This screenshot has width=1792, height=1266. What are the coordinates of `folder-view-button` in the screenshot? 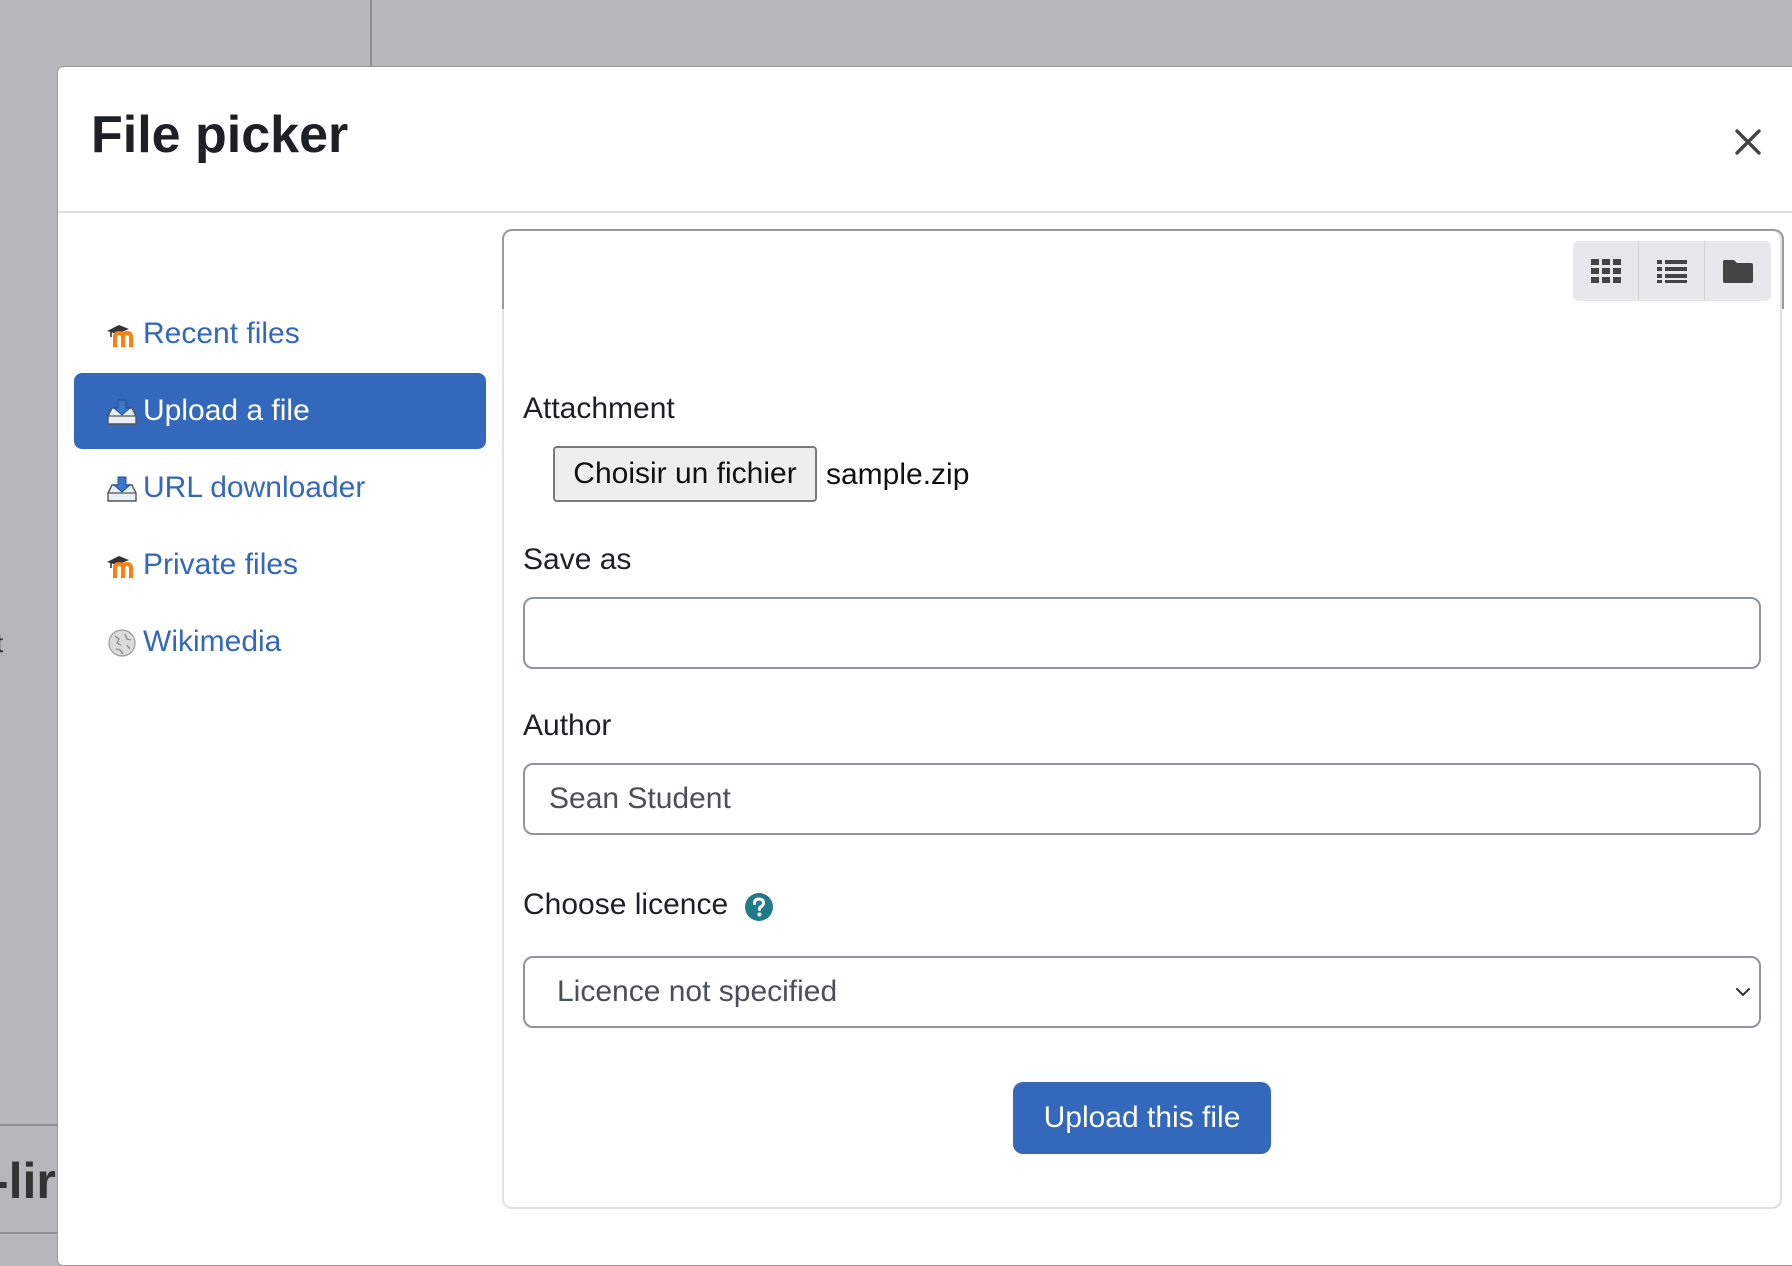 It's located at (1738, 271).